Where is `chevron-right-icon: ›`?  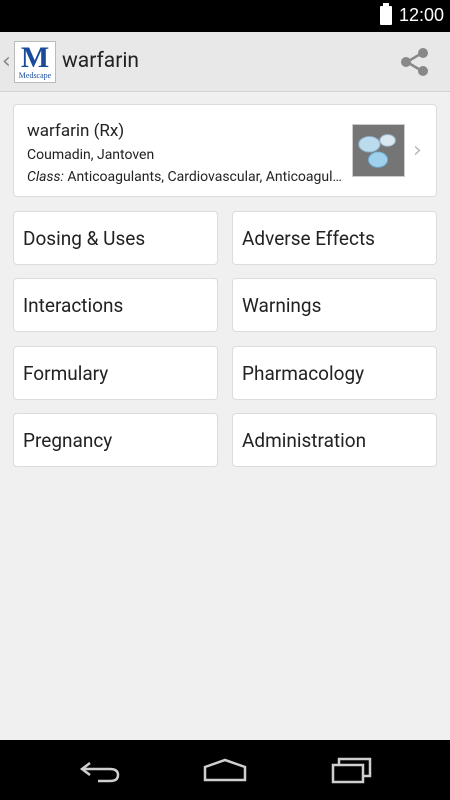
chevron-right-icon: › is located at coordinates (417, 150).